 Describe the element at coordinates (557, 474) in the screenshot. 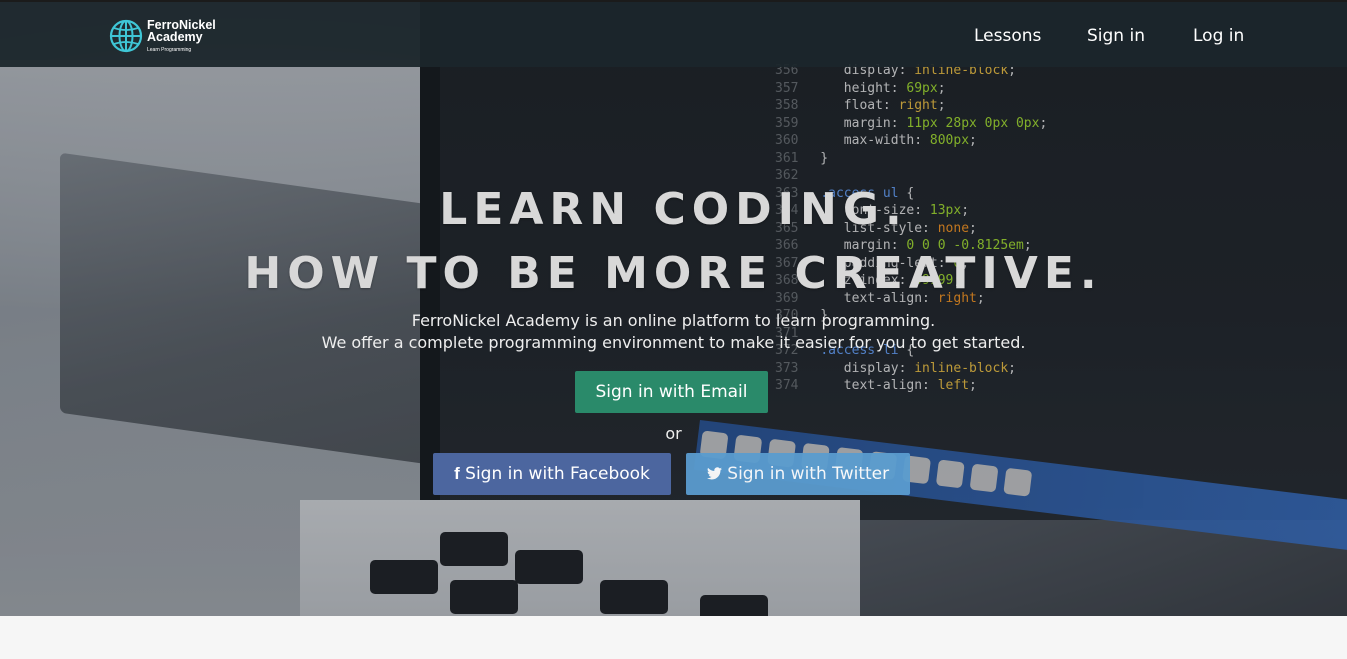

I see `sign-in-facebook-label: Sign in with Facebook` at that location.